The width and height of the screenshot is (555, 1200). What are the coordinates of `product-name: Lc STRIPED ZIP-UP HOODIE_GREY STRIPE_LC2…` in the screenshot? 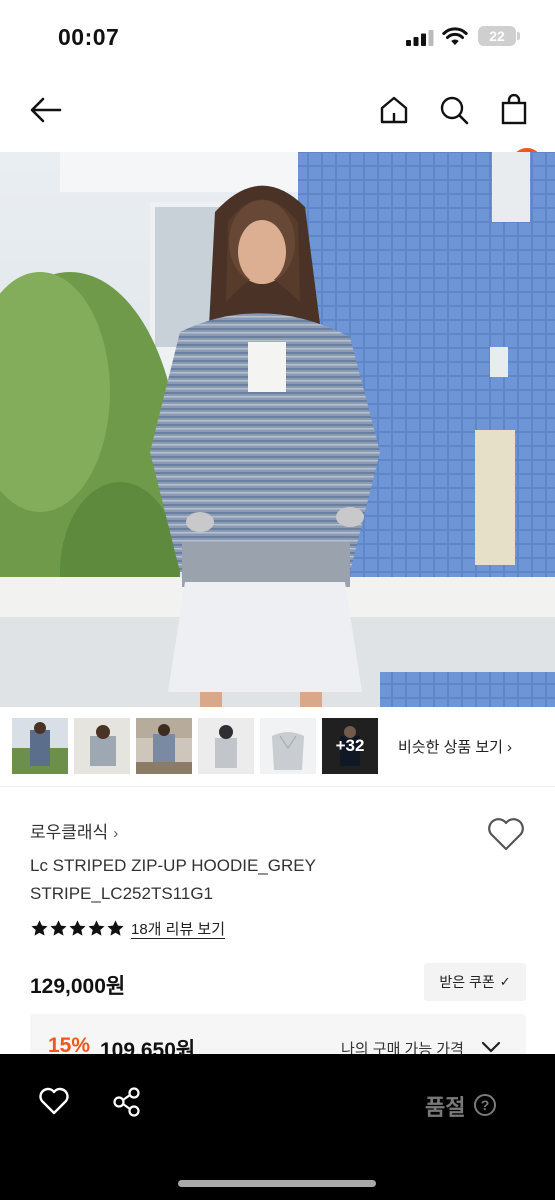 It's located at (230, 880).